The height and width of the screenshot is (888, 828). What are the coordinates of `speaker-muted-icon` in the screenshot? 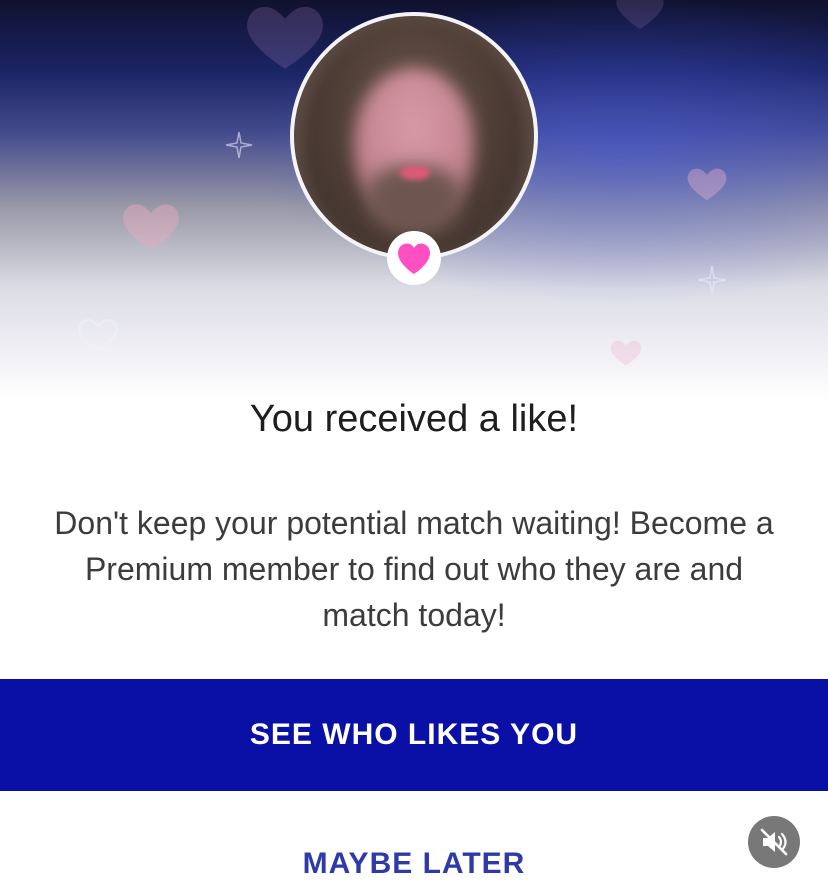 It's located at (774, 842).